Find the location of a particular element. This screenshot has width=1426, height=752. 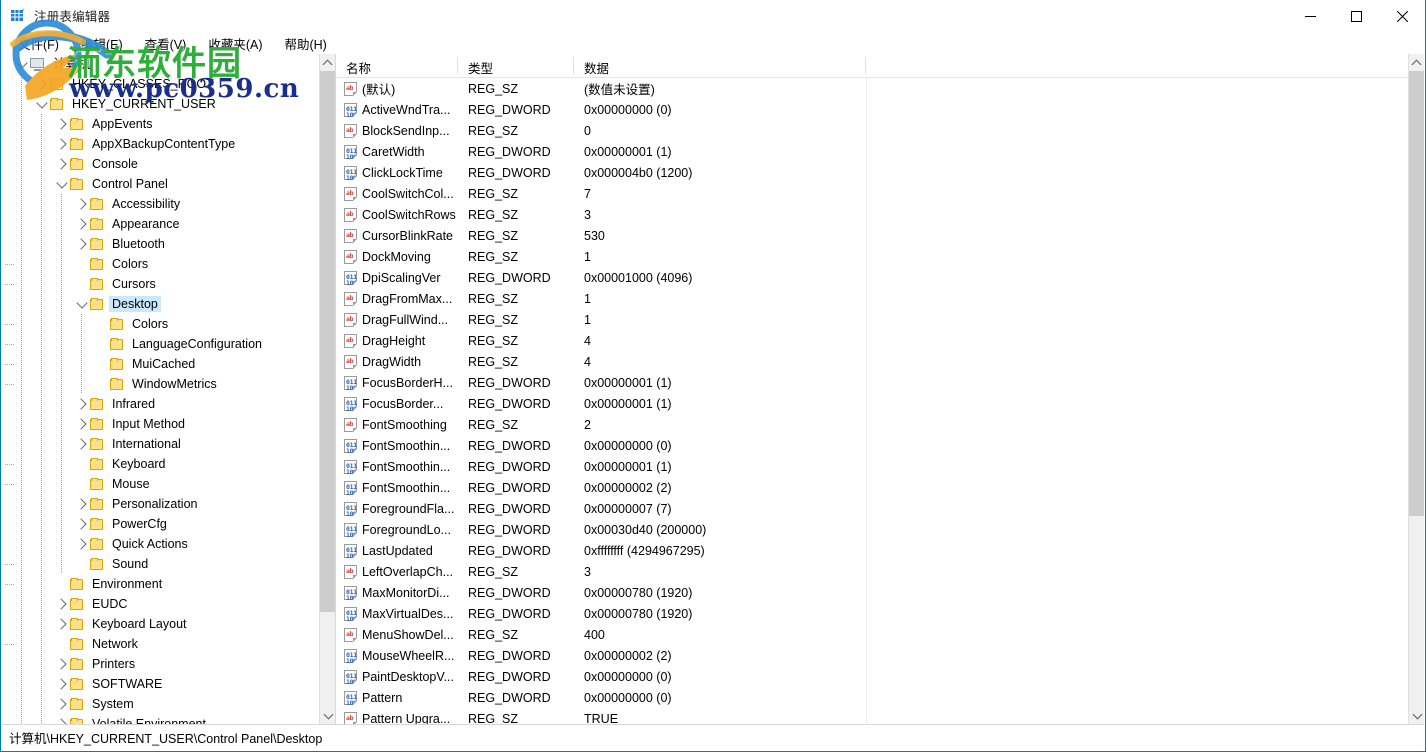

tree-scroll-up-button is located at coordinates (327, 62).